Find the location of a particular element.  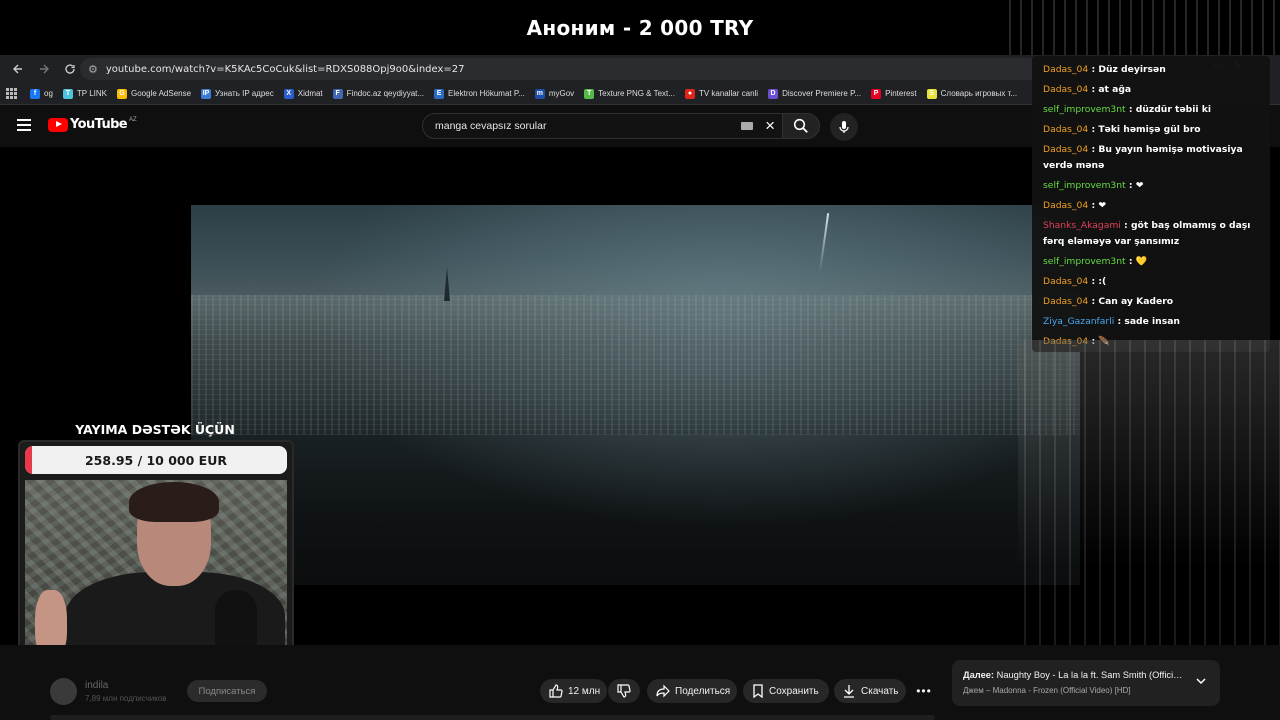

chat-text: 💛 is located at coordinates (1141, 261).